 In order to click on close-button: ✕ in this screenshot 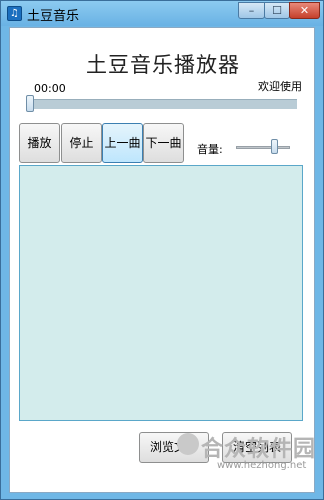, I will do `click(304, 10)`.